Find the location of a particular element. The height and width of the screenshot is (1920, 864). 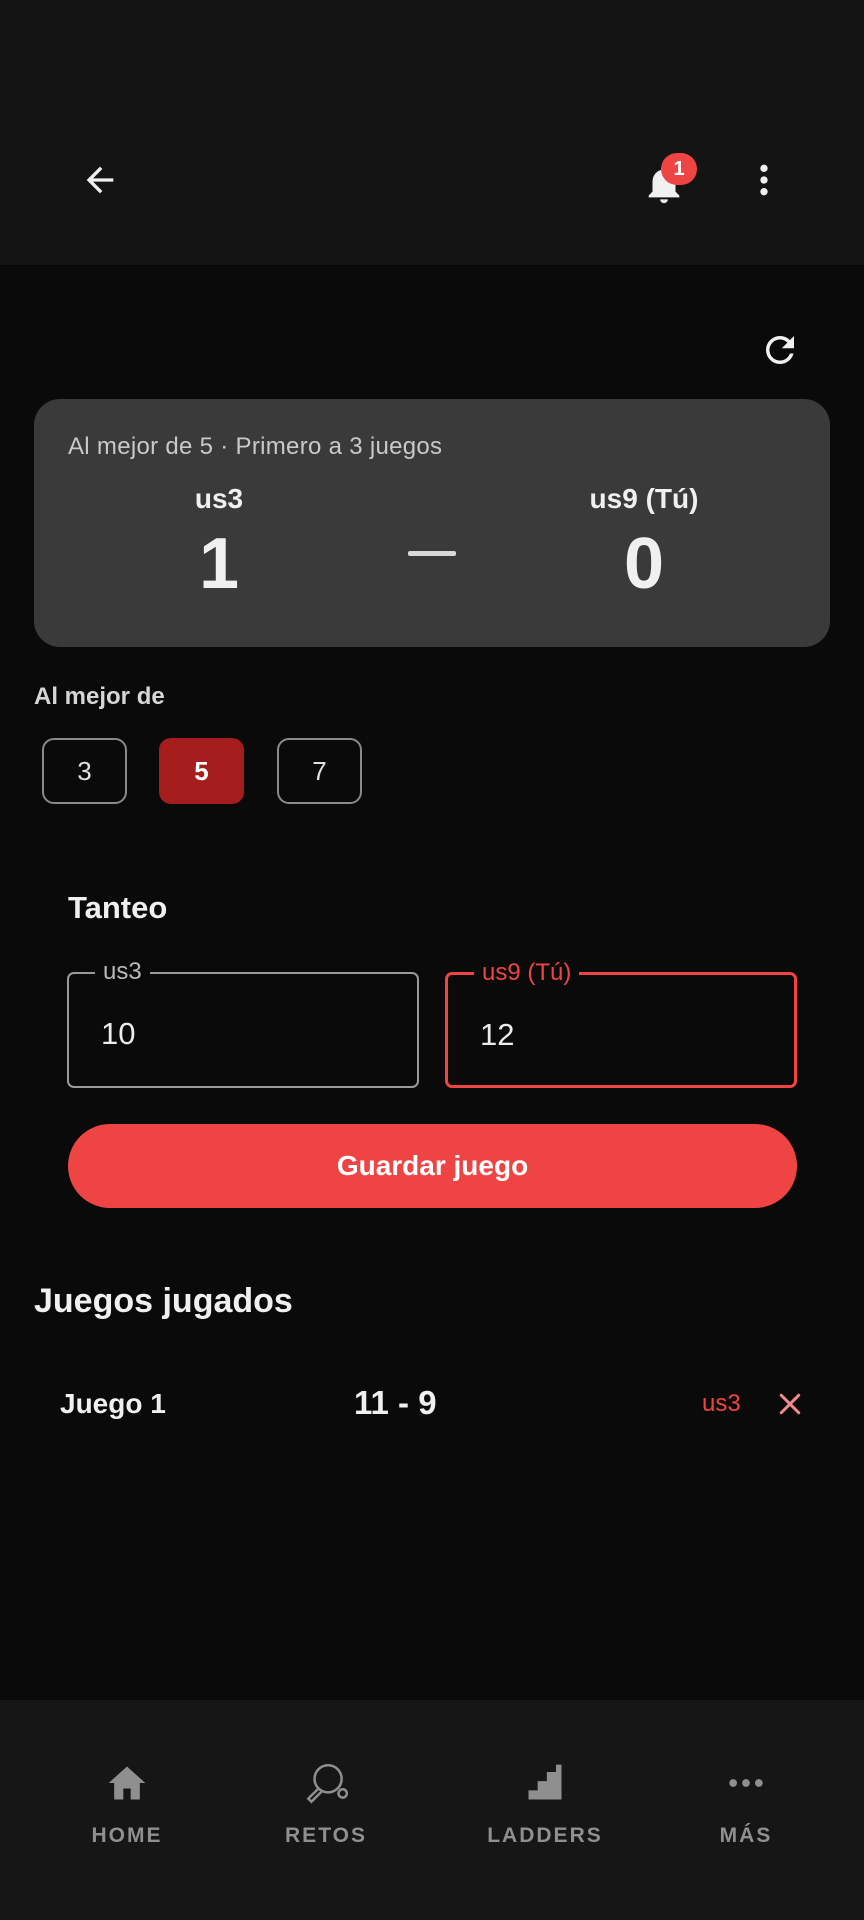

game-score: 11 - 9 is located at coordinates (395, 1402).